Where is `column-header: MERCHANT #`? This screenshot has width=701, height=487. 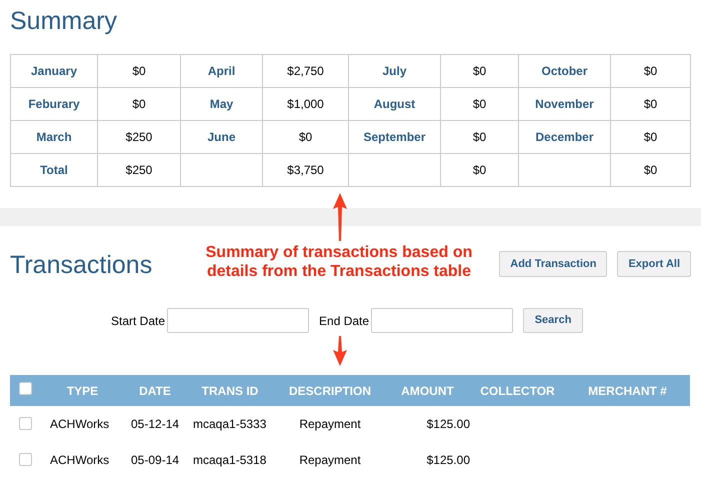 column-header: MERCHANT # is located at coordinates (627, 391).